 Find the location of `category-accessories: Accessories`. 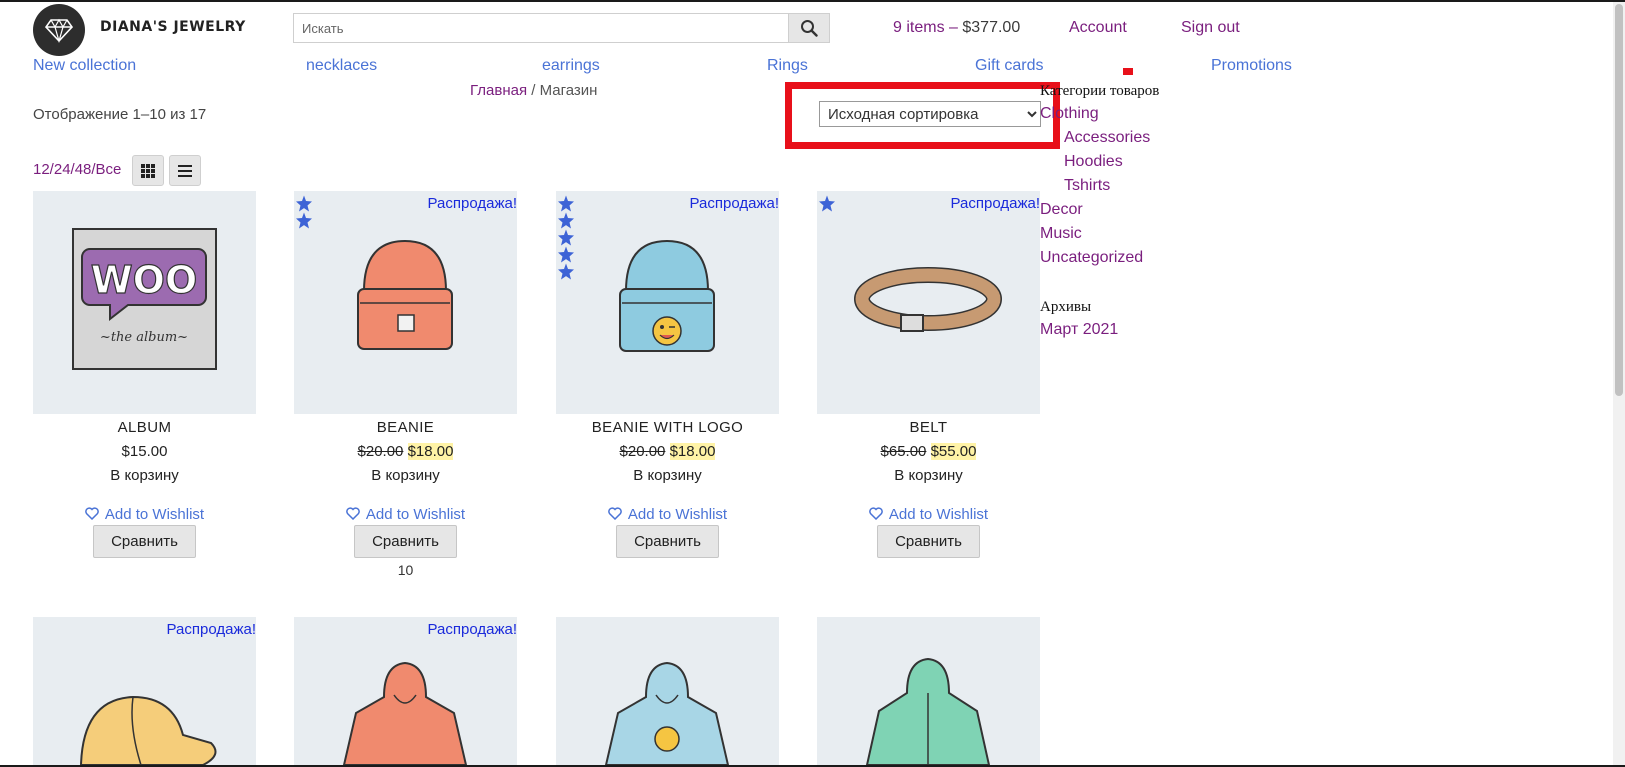

category-accessories: Accessories is located at coordinates (1107, 138).